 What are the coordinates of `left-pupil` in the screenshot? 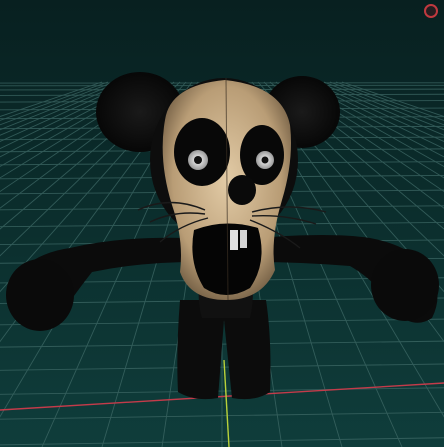 It's located at (198, 160).